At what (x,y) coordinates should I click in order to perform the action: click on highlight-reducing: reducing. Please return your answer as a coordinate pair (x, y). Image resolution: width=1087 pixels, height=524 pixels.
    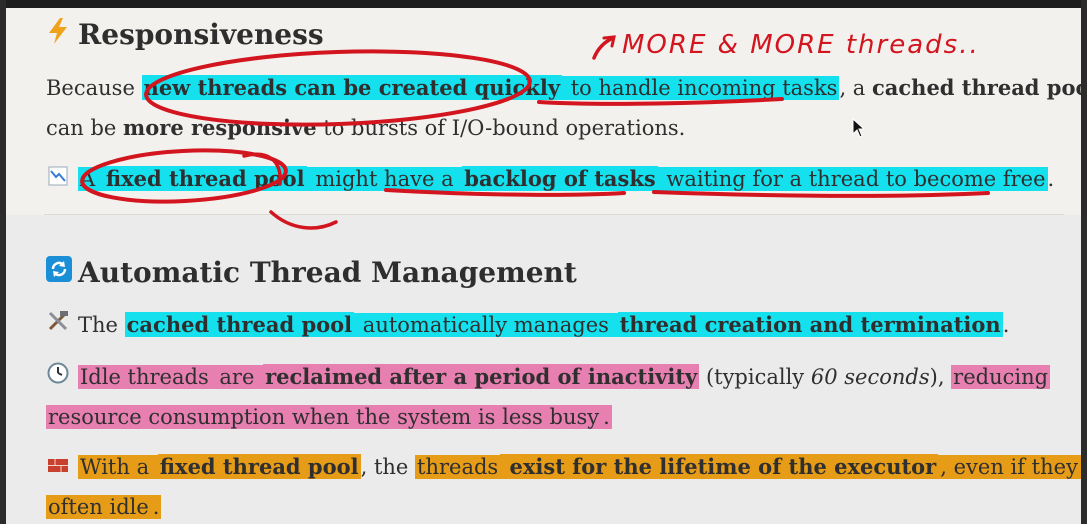
    Looking at the image, I should click on (1001, 377).